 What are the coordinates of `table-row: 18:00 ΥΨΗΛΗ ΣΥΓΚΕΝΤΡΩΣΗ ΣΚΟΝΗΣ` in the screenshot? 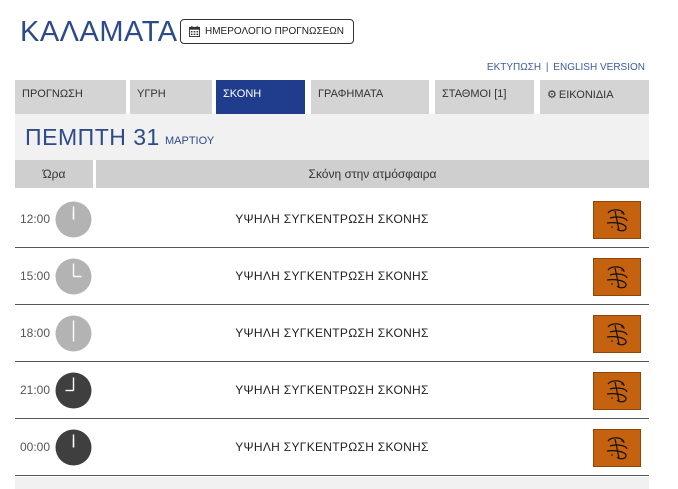 It's located at (332, 333).